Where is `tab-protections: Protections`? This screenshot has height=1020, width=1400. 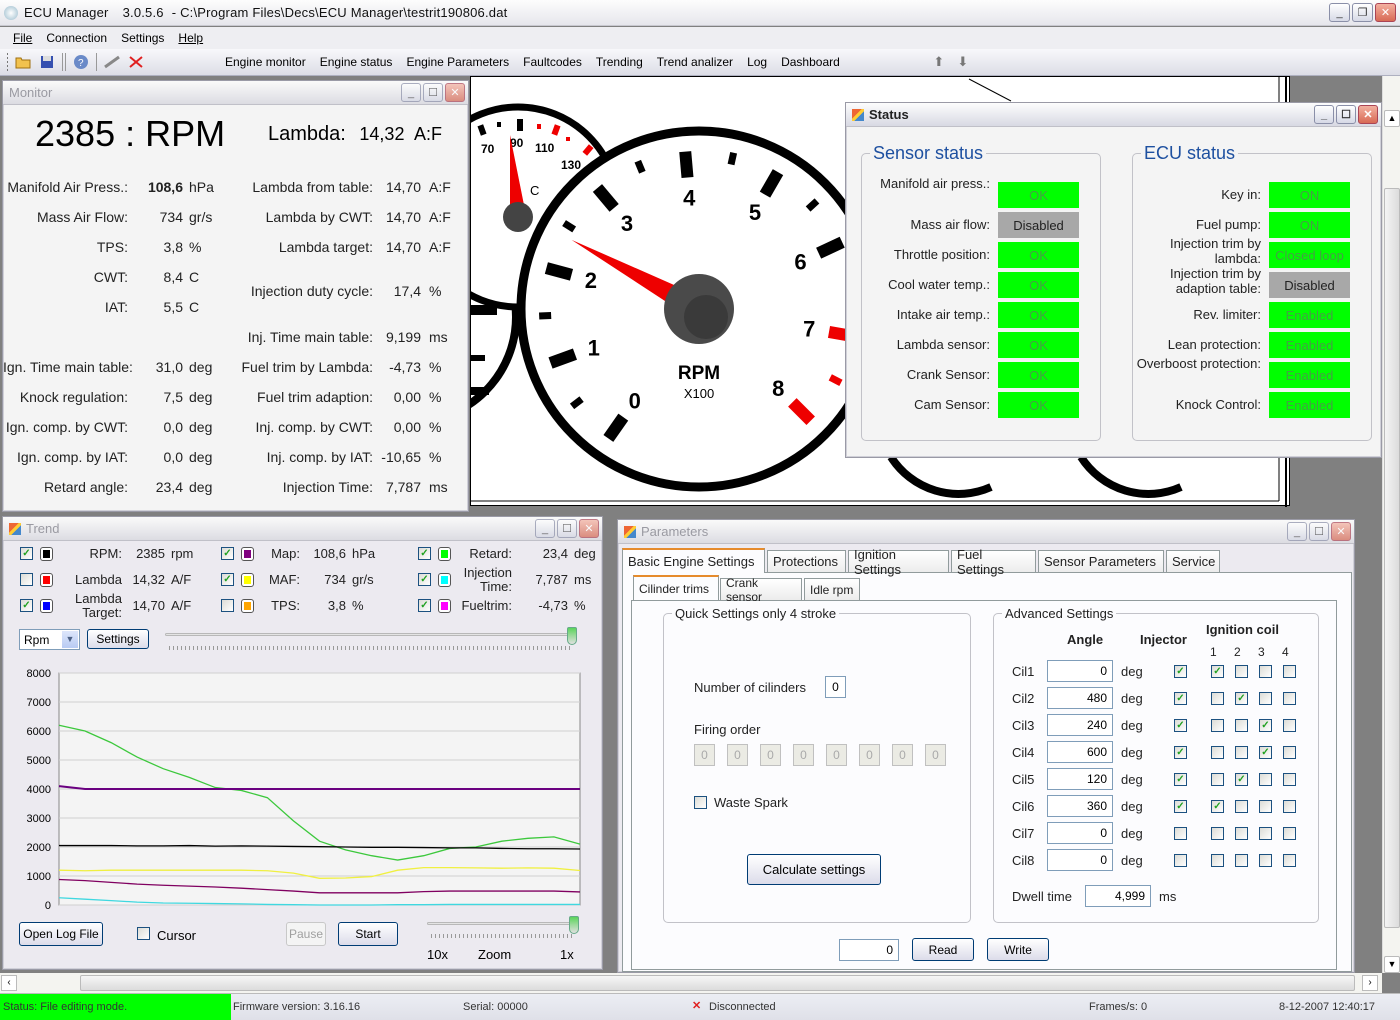 tab-protections: Protections is located at coordinates (806, 561).